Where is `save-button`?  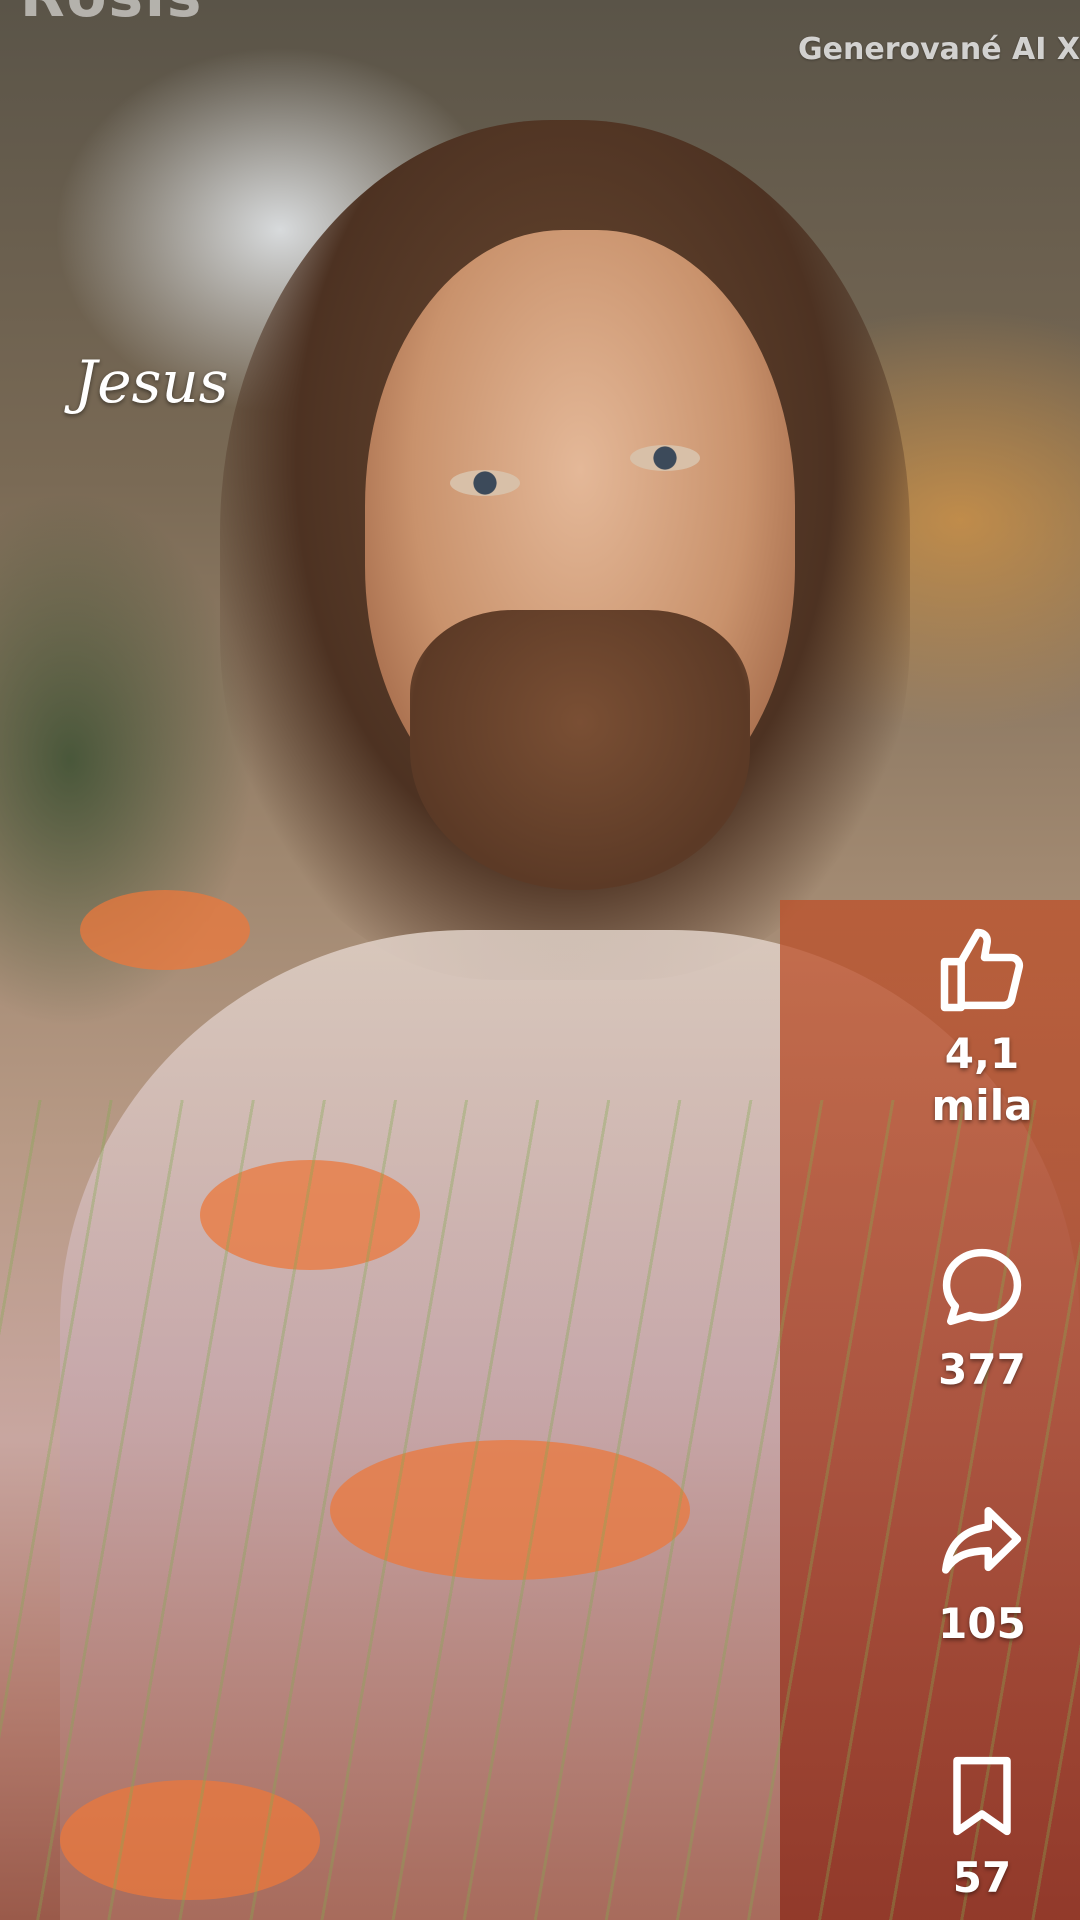 save-button is located at coordinates (982, 1796).